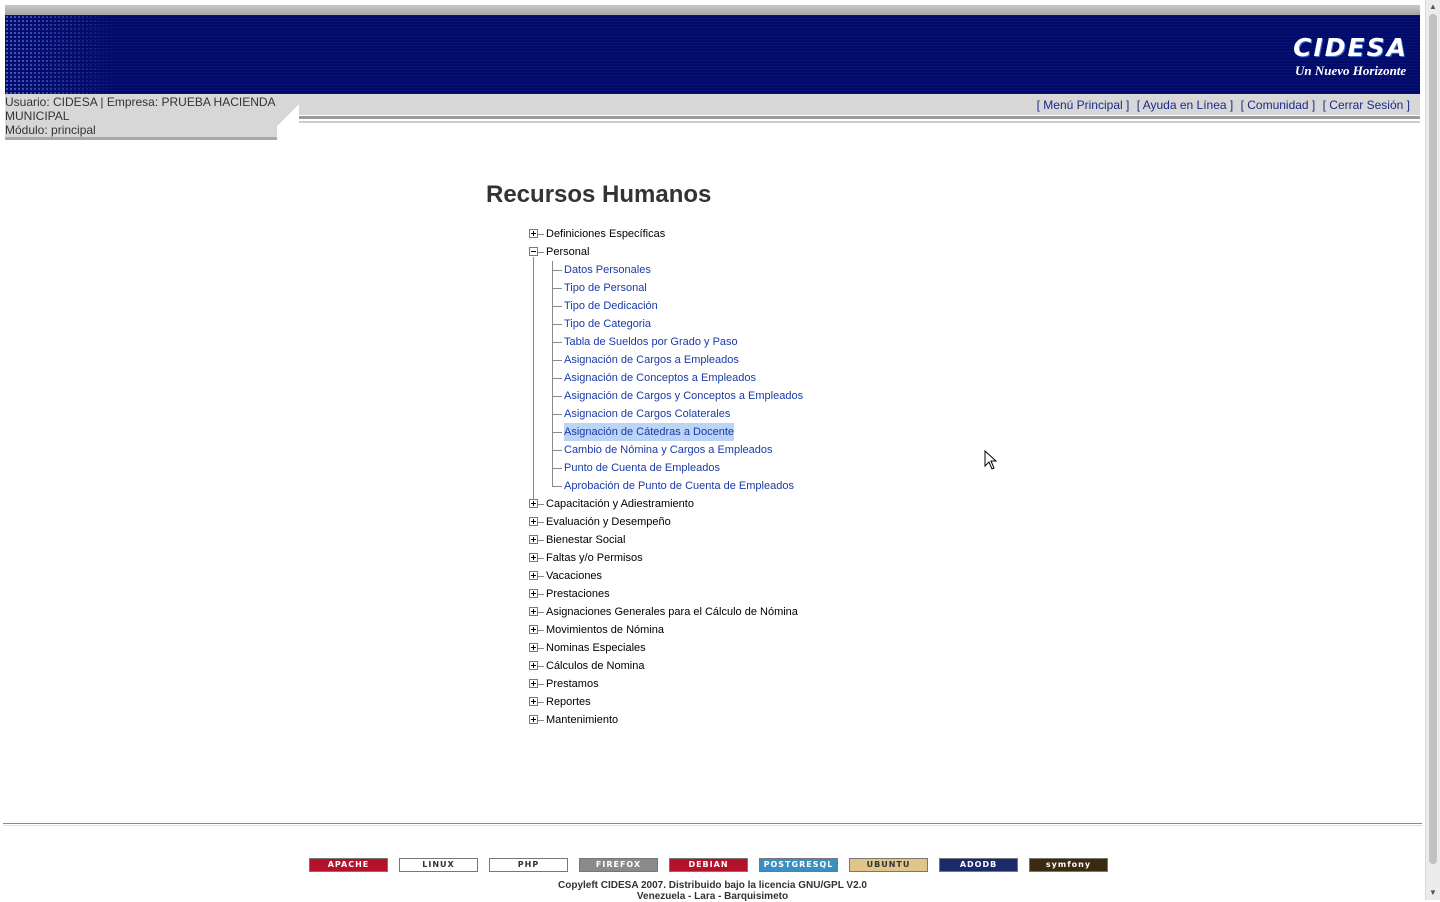 This screenshot has width=1440, height=902. Describe the element at coordinates (888, 865) in the screenshot. I see `ubuntu-icon: UBUNTU` at that location.